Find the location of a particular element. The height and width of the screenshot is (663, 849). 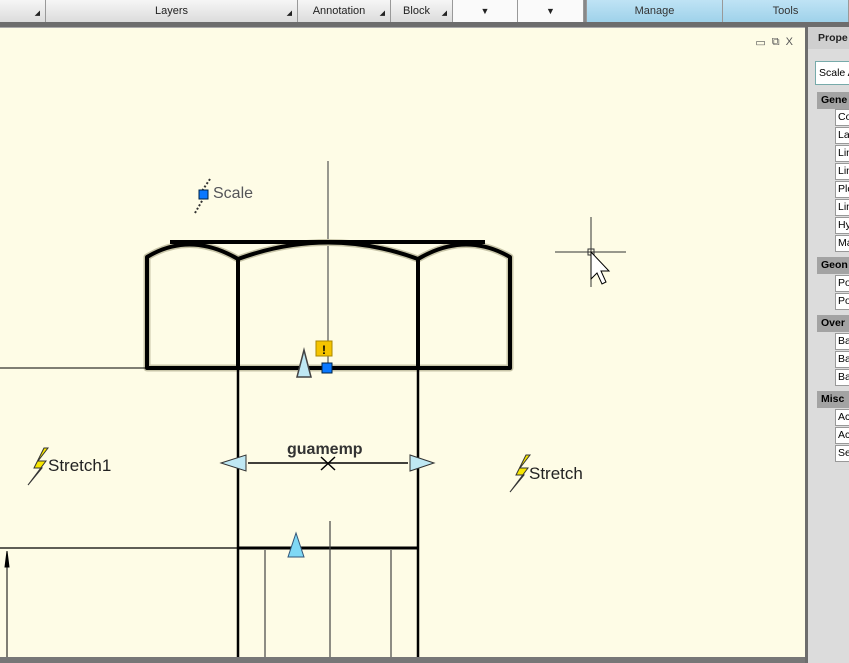

property-row: La is located at coordinates (842, 135).